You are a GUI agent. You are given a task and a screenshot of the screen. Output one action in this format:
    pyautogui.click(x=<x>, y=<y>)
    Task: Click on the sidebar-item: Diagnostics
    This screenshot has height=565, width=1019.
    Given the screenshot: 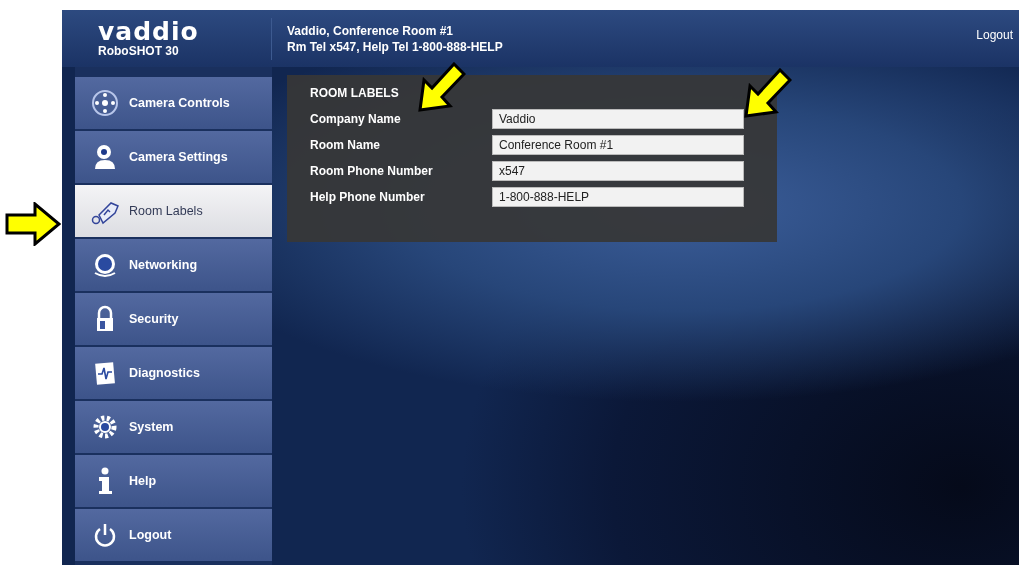 What is the action you would take?
    pyautogui.click(x=173, y=373)
    